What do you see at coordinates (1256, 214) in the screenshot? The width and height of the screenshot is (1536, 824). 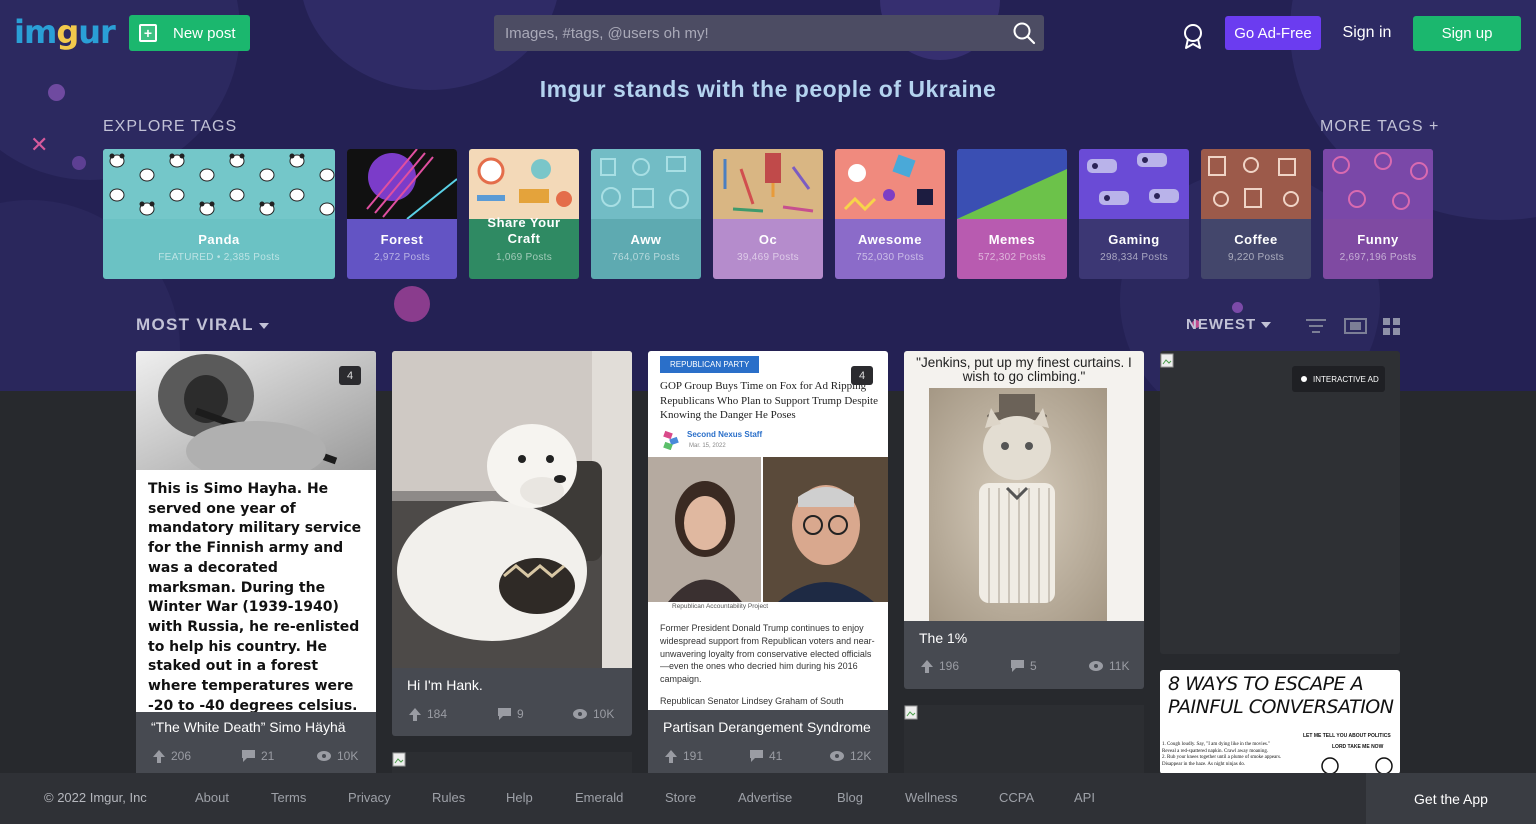 I see `tag-card-coffee: Coffee 9,220 Posts` at bounding box center [1256, 214].